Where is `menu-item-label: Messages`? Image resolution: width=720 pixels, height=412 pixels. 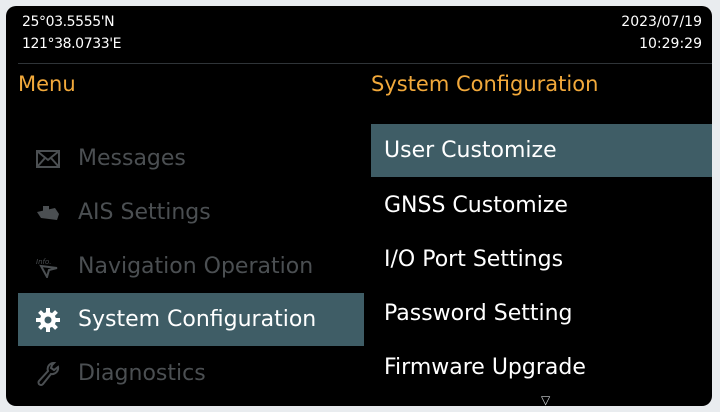
menu-item-label: Messages is located at coordinates (132, 158).